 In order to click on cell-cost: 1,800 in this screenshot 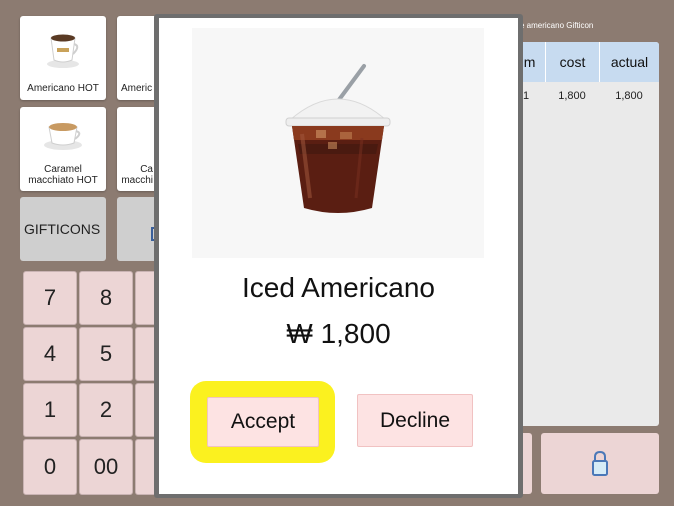, I will do `click(572, 96)`.